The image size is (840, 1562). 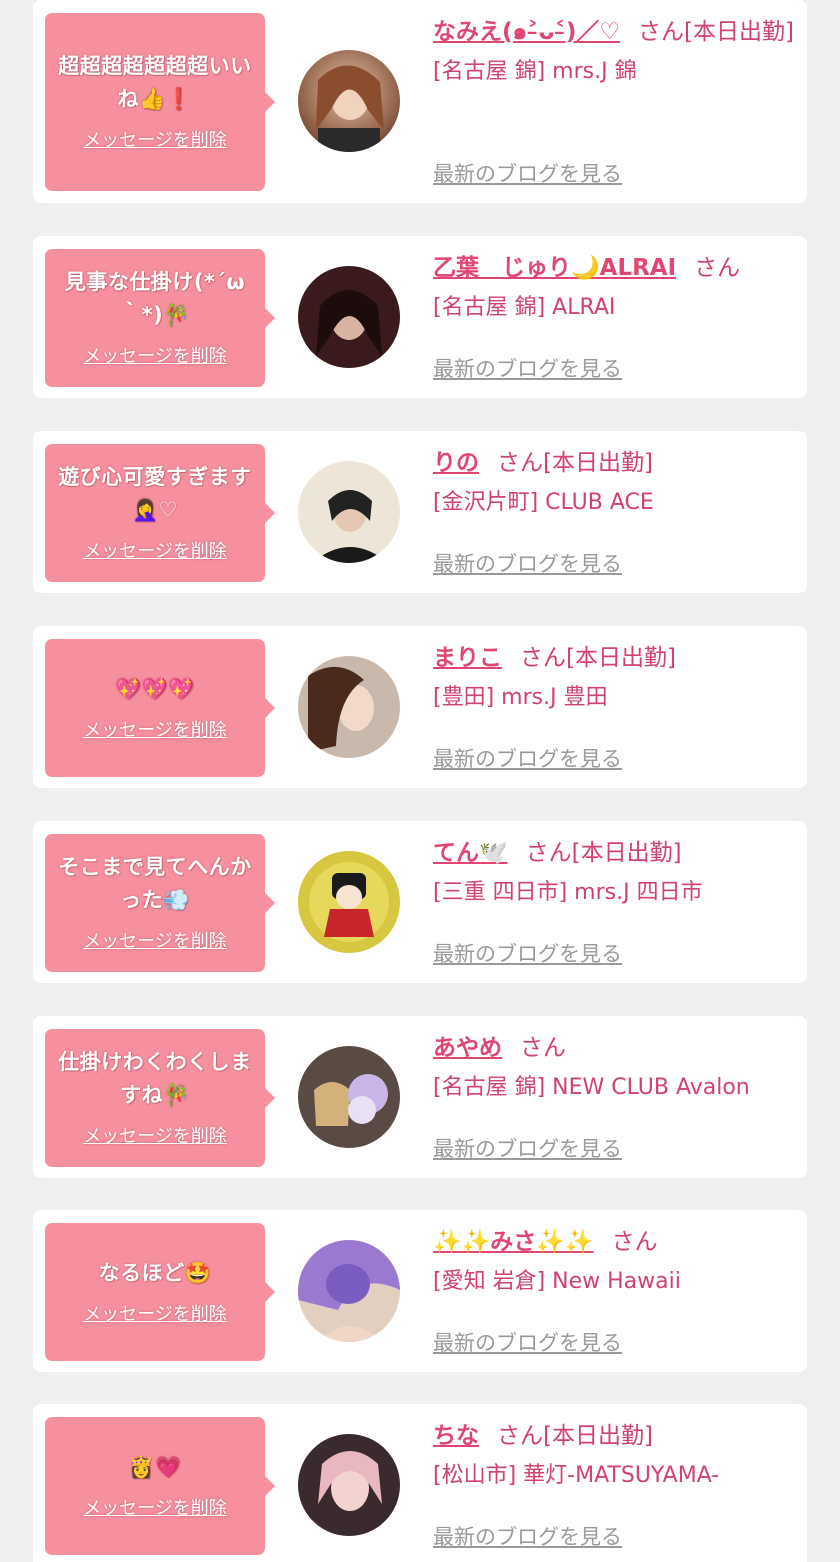 What do you see at coordinates (155, 1466) in the screenshot?
I see `message-text: 👸💗` at bounding box center [155, 1466].